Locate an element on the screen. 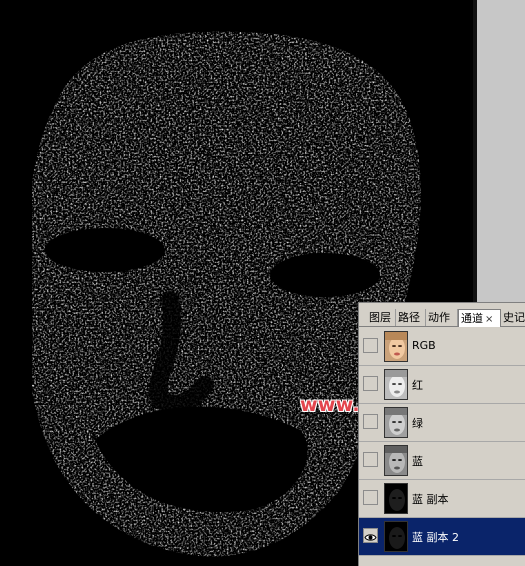 This screenshot has width=525, height=566. channel-name: 蓝 副本 is located at coordinates (430, 499).